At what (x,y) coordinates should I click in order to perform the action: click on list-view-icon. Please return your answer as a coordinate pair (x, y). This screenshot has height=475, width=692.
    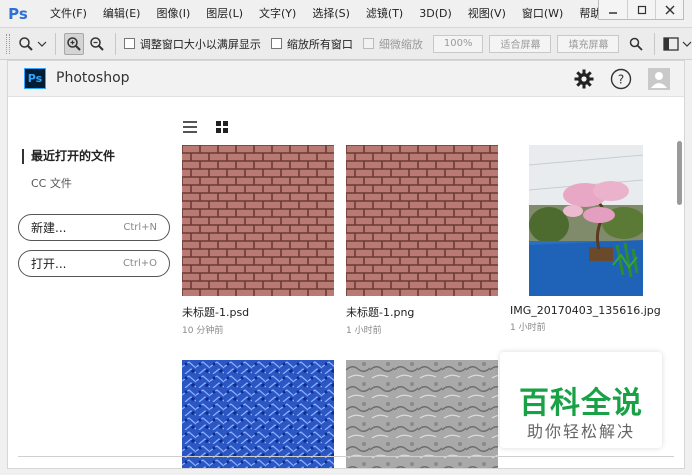
    Looking at the image, I should click on (190, 127).